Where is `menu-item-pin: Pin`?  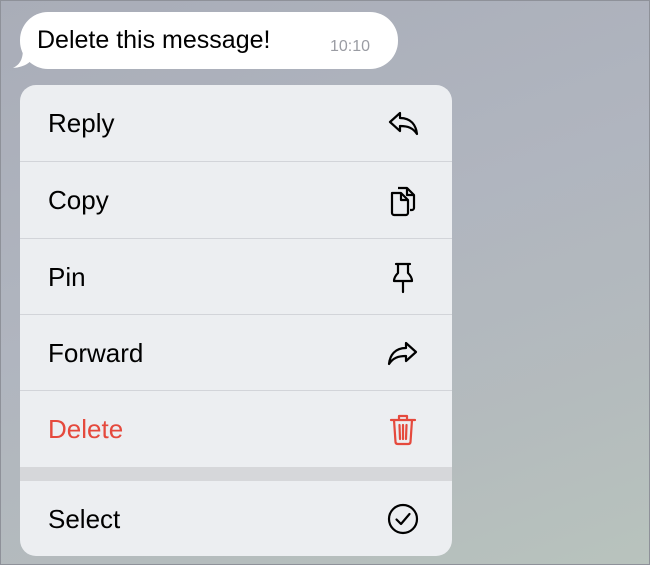
menu-item-pin: Pin is located at coordinates (236, 277).